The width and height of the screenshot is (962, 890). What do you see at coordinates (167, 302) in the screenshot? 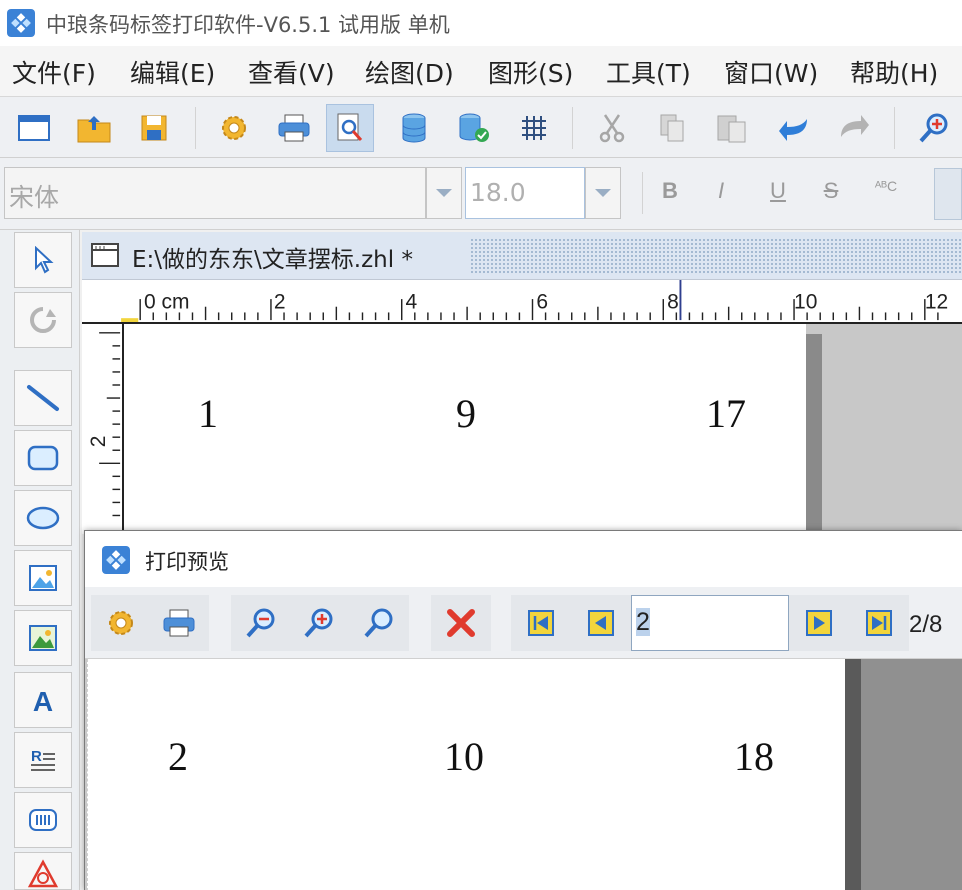
I see `ruler-unit-label: 0 cm` at bounding box center [167, 302].